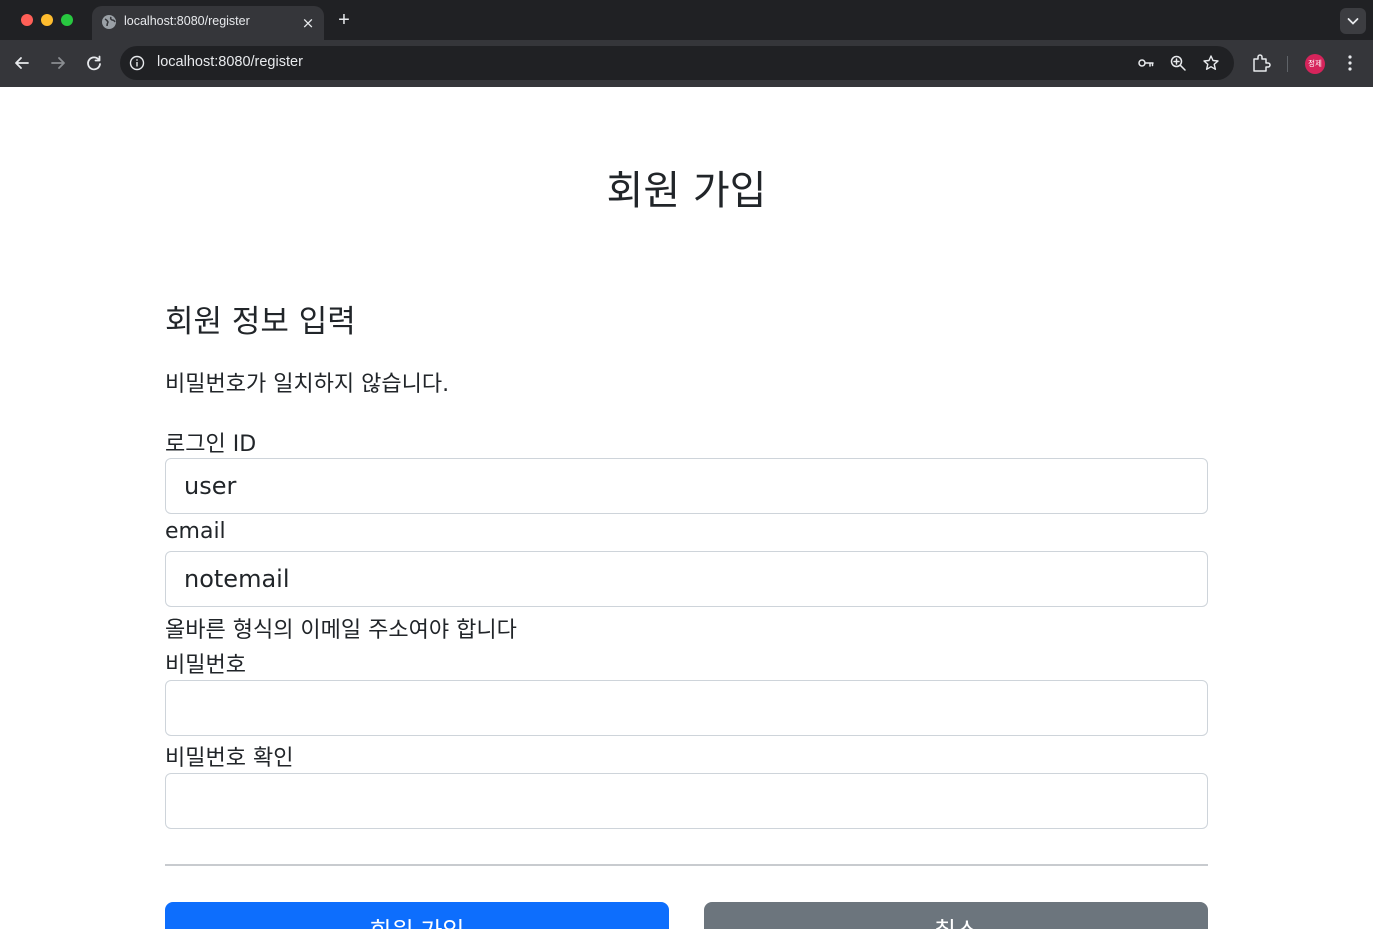 The width and height of the screenshot is (1373, 929). Describe the element at coordinates (686, 486) in the screenshot. I see `login-id-input` at that location.